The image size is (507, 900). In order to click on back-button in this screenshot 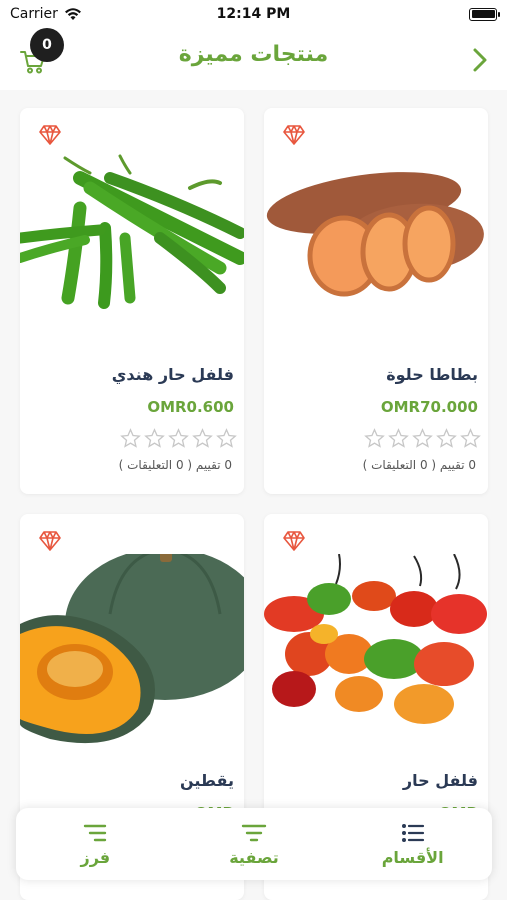, I will do `click(480, 60)`.